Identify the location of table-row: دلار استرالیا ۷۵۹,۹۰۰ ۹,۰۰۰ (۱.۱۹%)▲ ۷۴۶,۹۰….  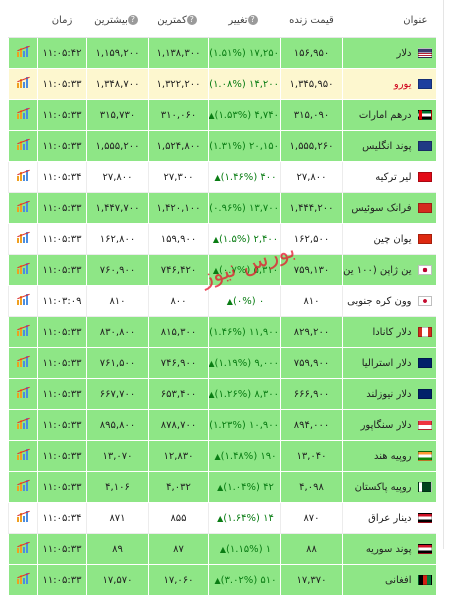
(222, 363).